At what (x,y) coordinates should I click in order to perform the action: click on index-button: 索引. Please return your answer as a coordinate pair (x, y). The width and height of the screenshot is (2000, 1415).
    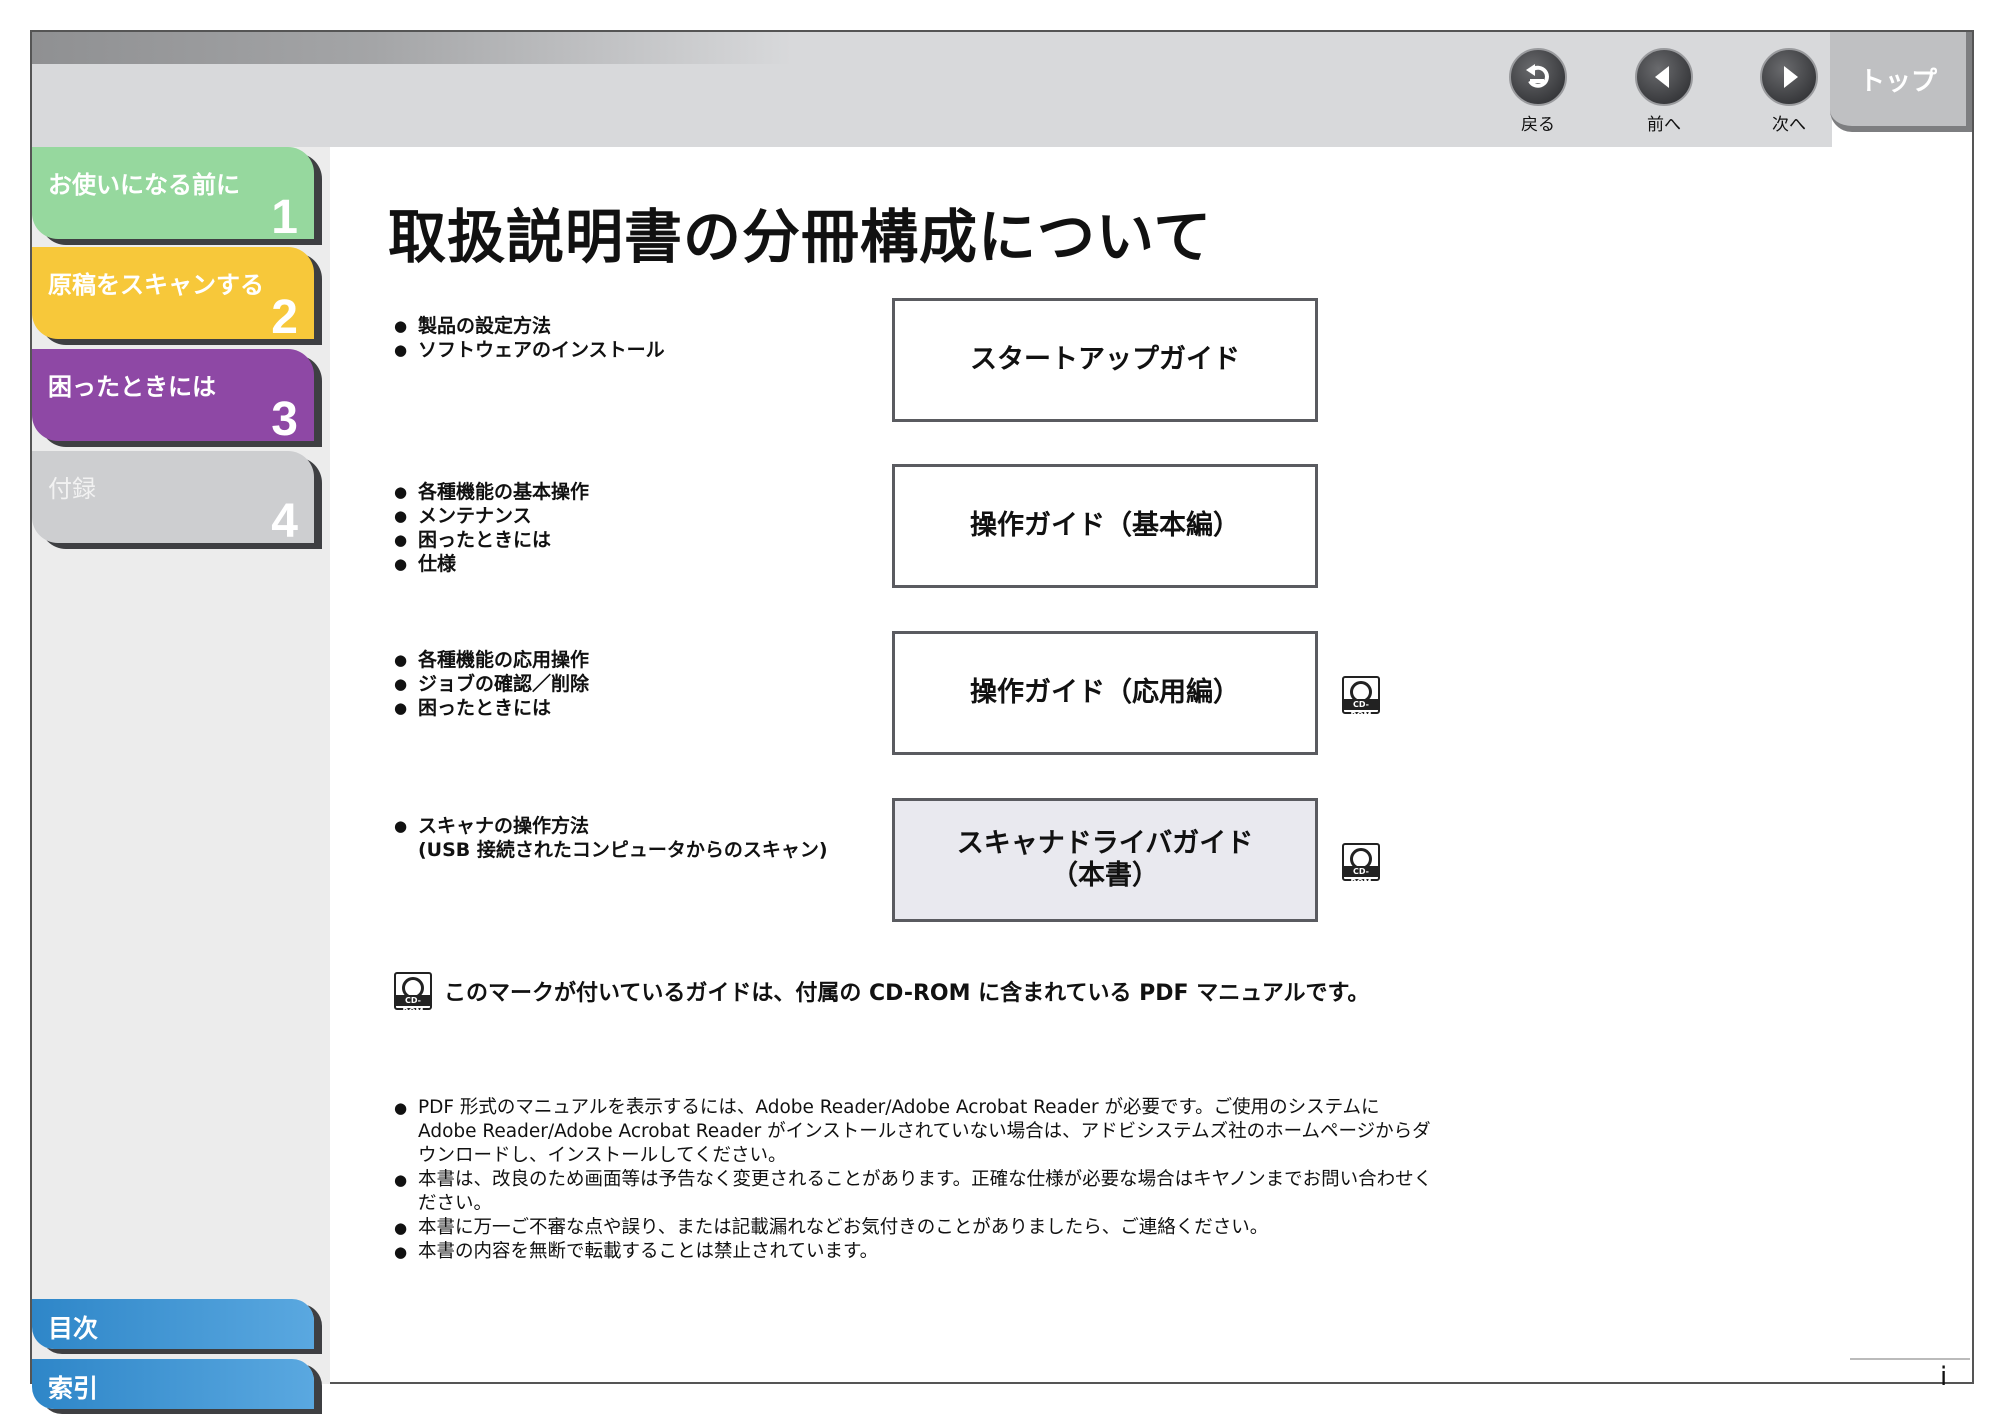
    Looking at the image, I should click on (173, 1384).